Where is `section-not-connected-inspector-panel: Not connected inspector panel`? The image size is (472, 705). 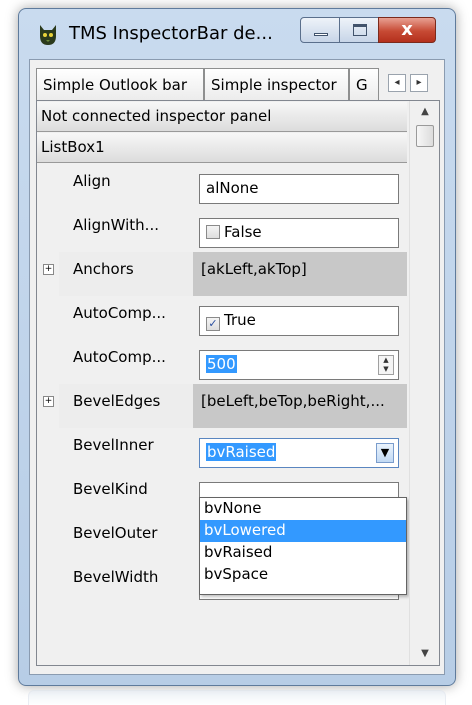 section-not-connected-inspector-panel: Not connected inspector panel is located at coordinates (222, 117).